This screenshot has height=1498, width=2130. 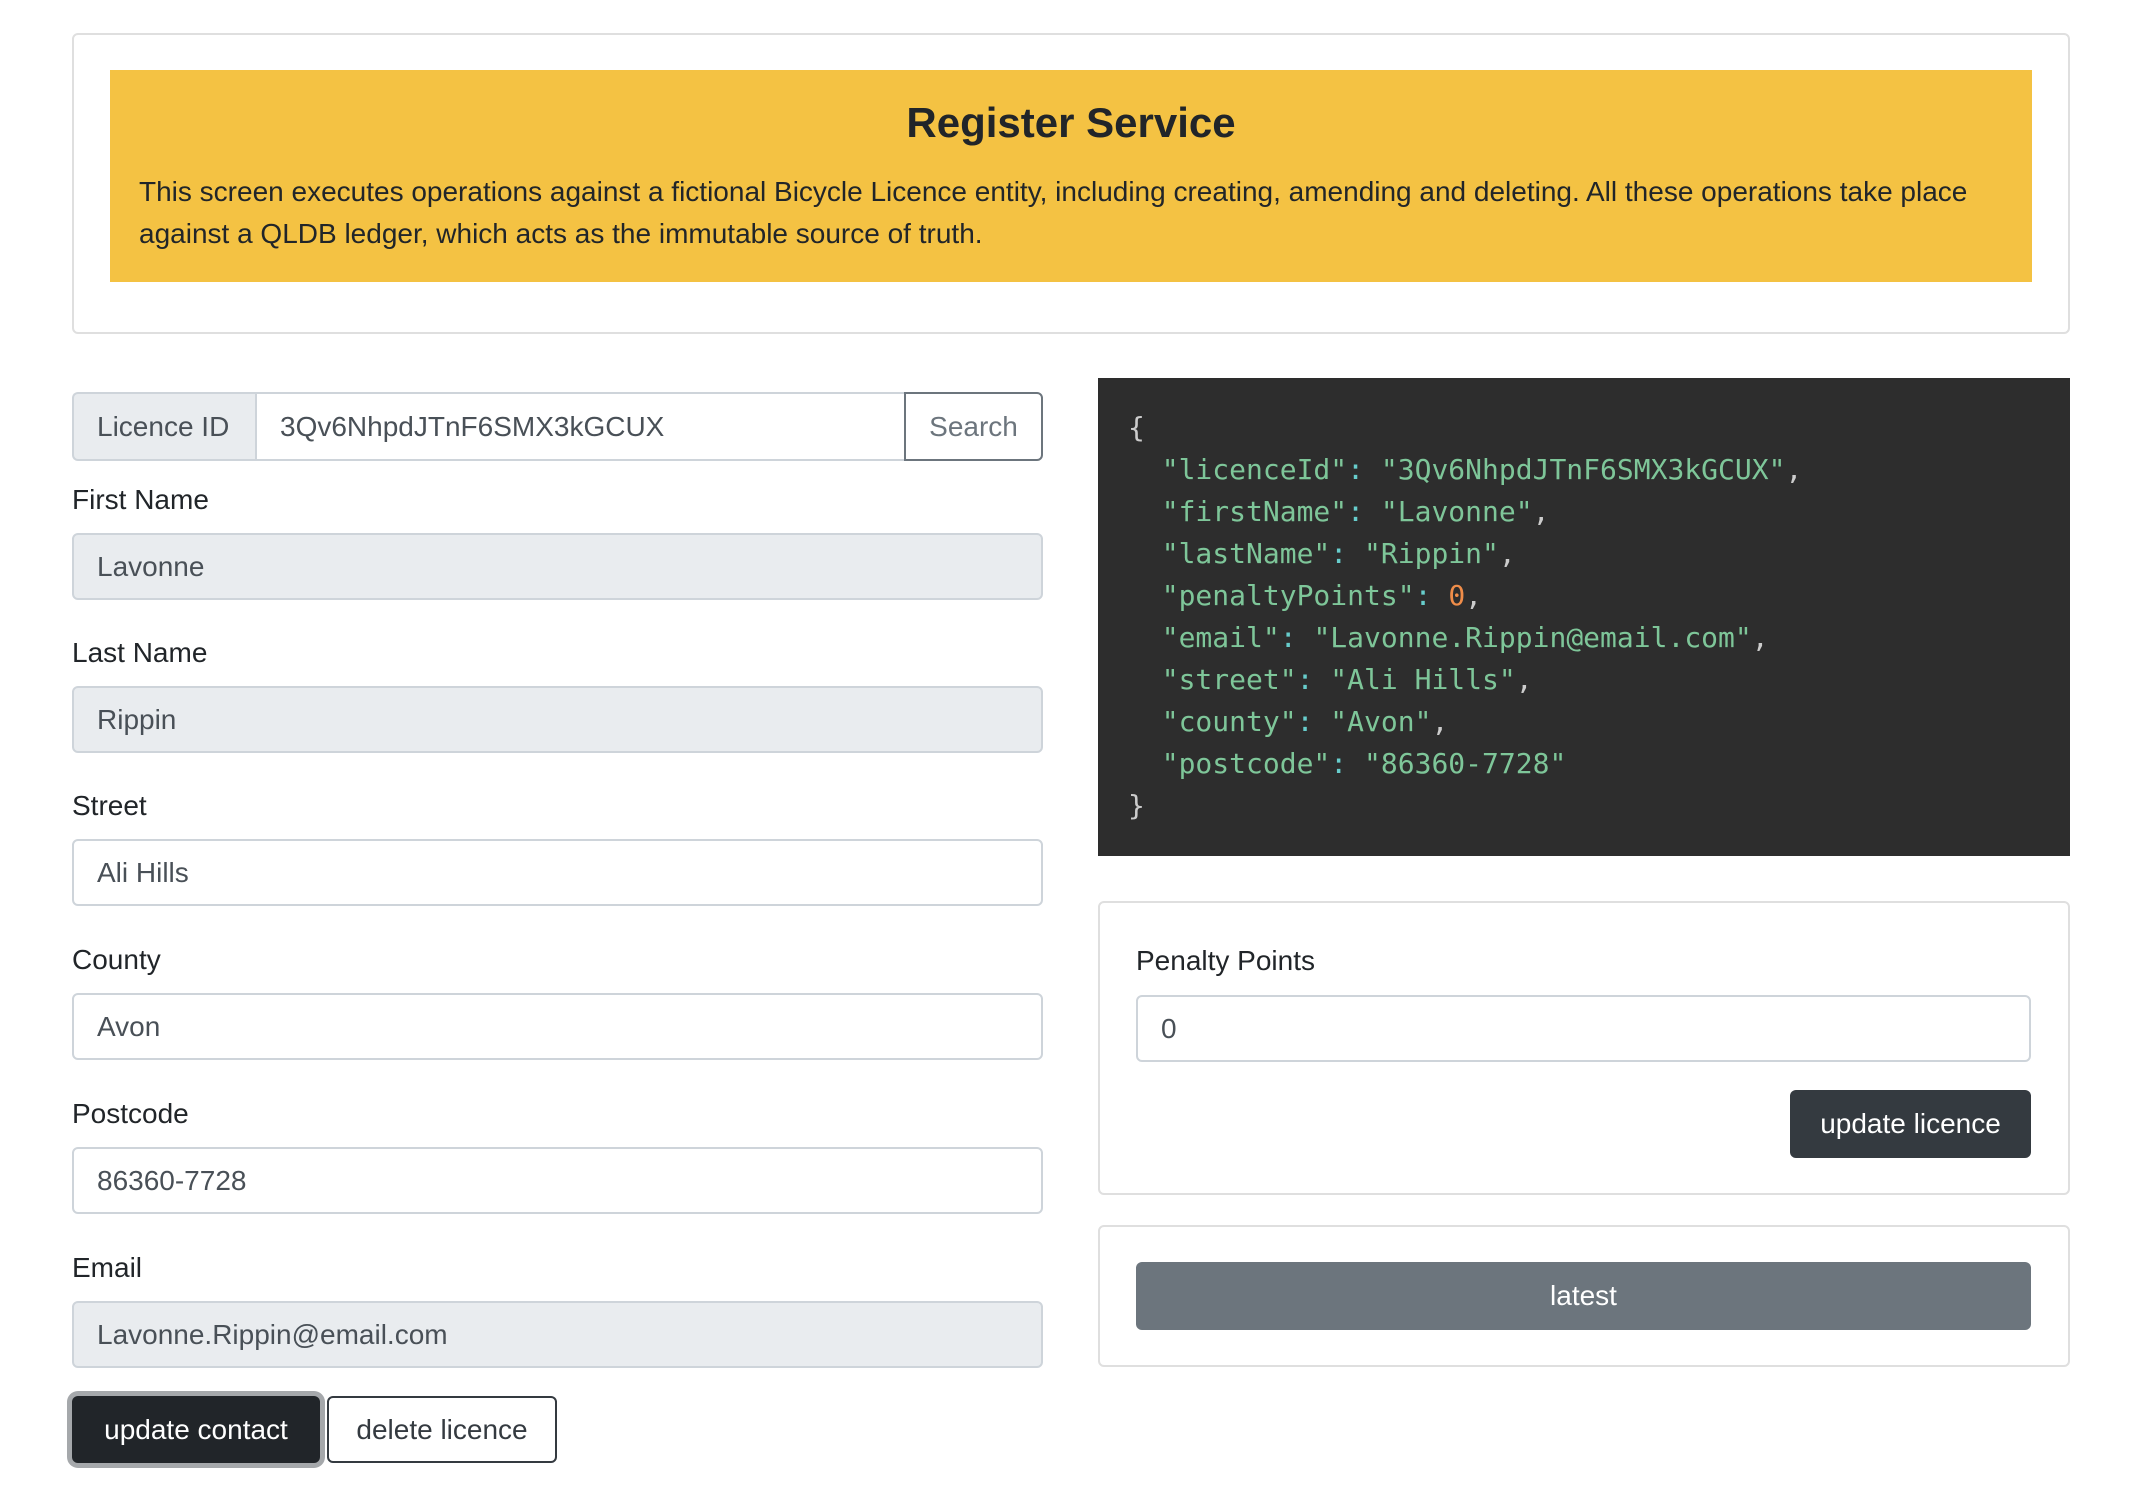 I want to click on street-input, so click(x=557, y=872).